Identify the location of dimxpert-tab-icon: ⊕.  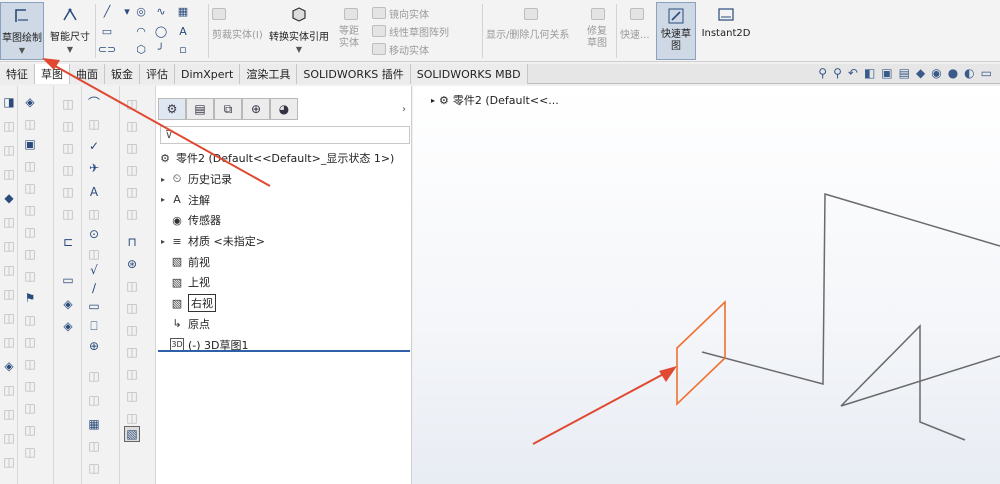
(256, 109).